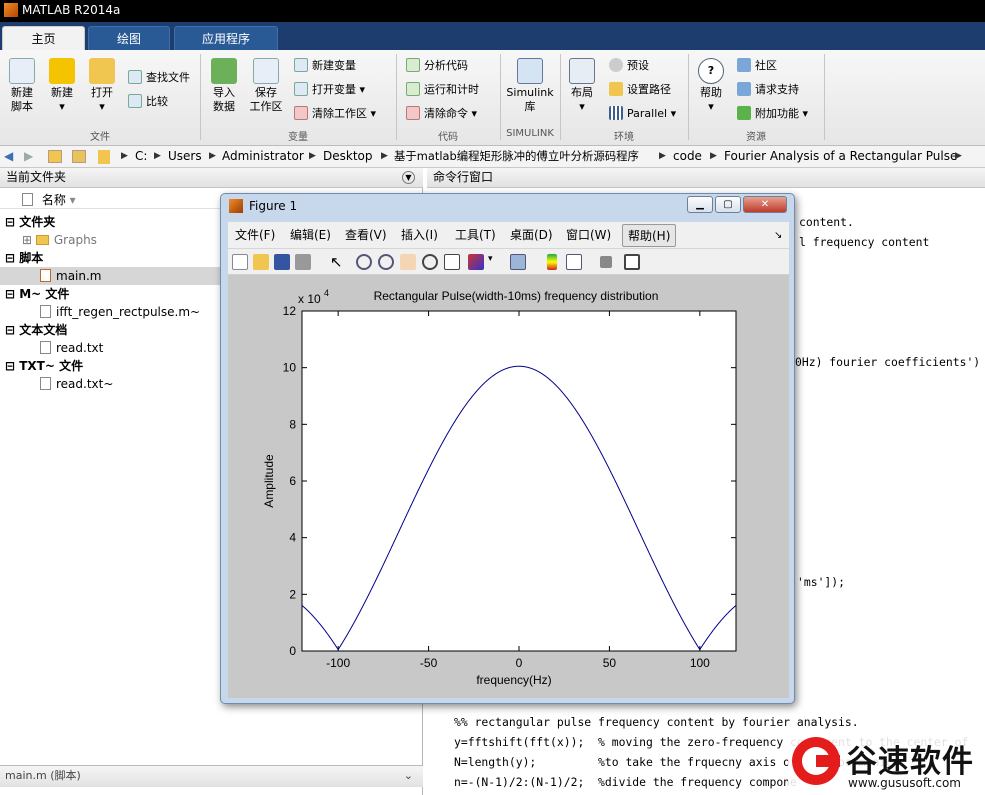 The image size is (985, 795). Describe the element at coordinates (824, 97) in the screenshot. I see `divider` at that location.